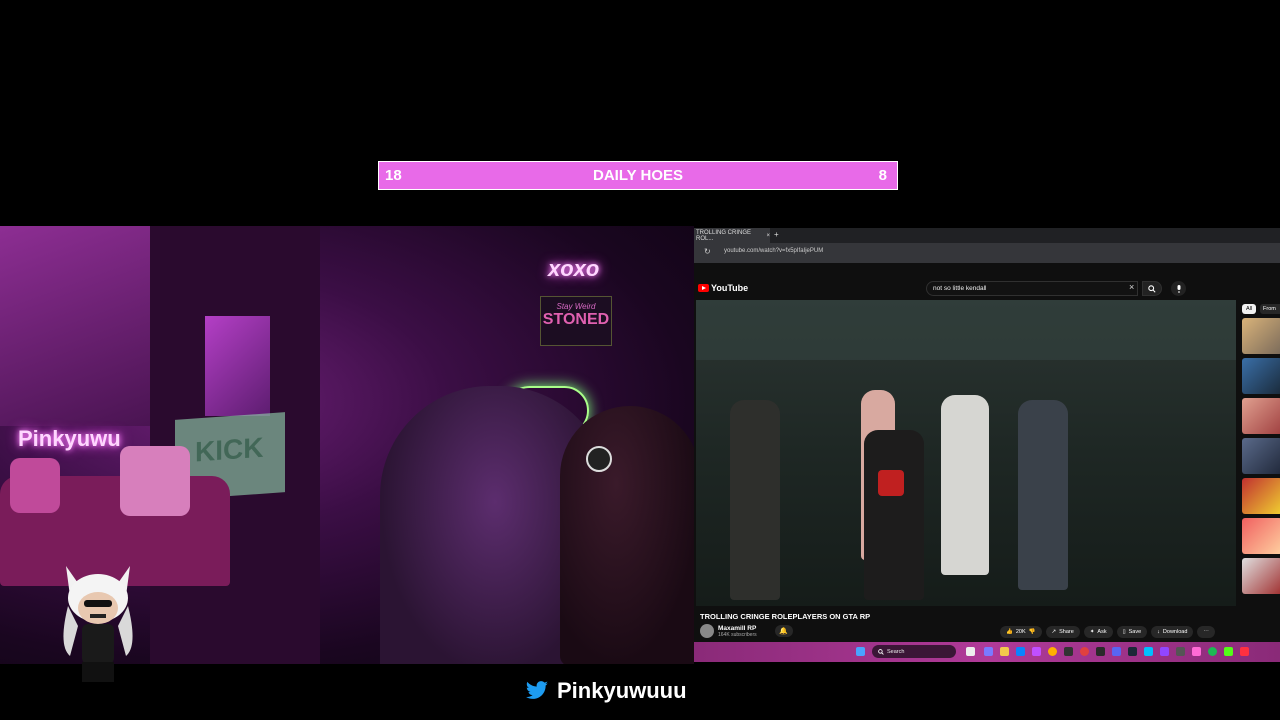  Describe the element at coordinates (599, 459) in the screenshot. I see `headphone-logo-icon` at that location.